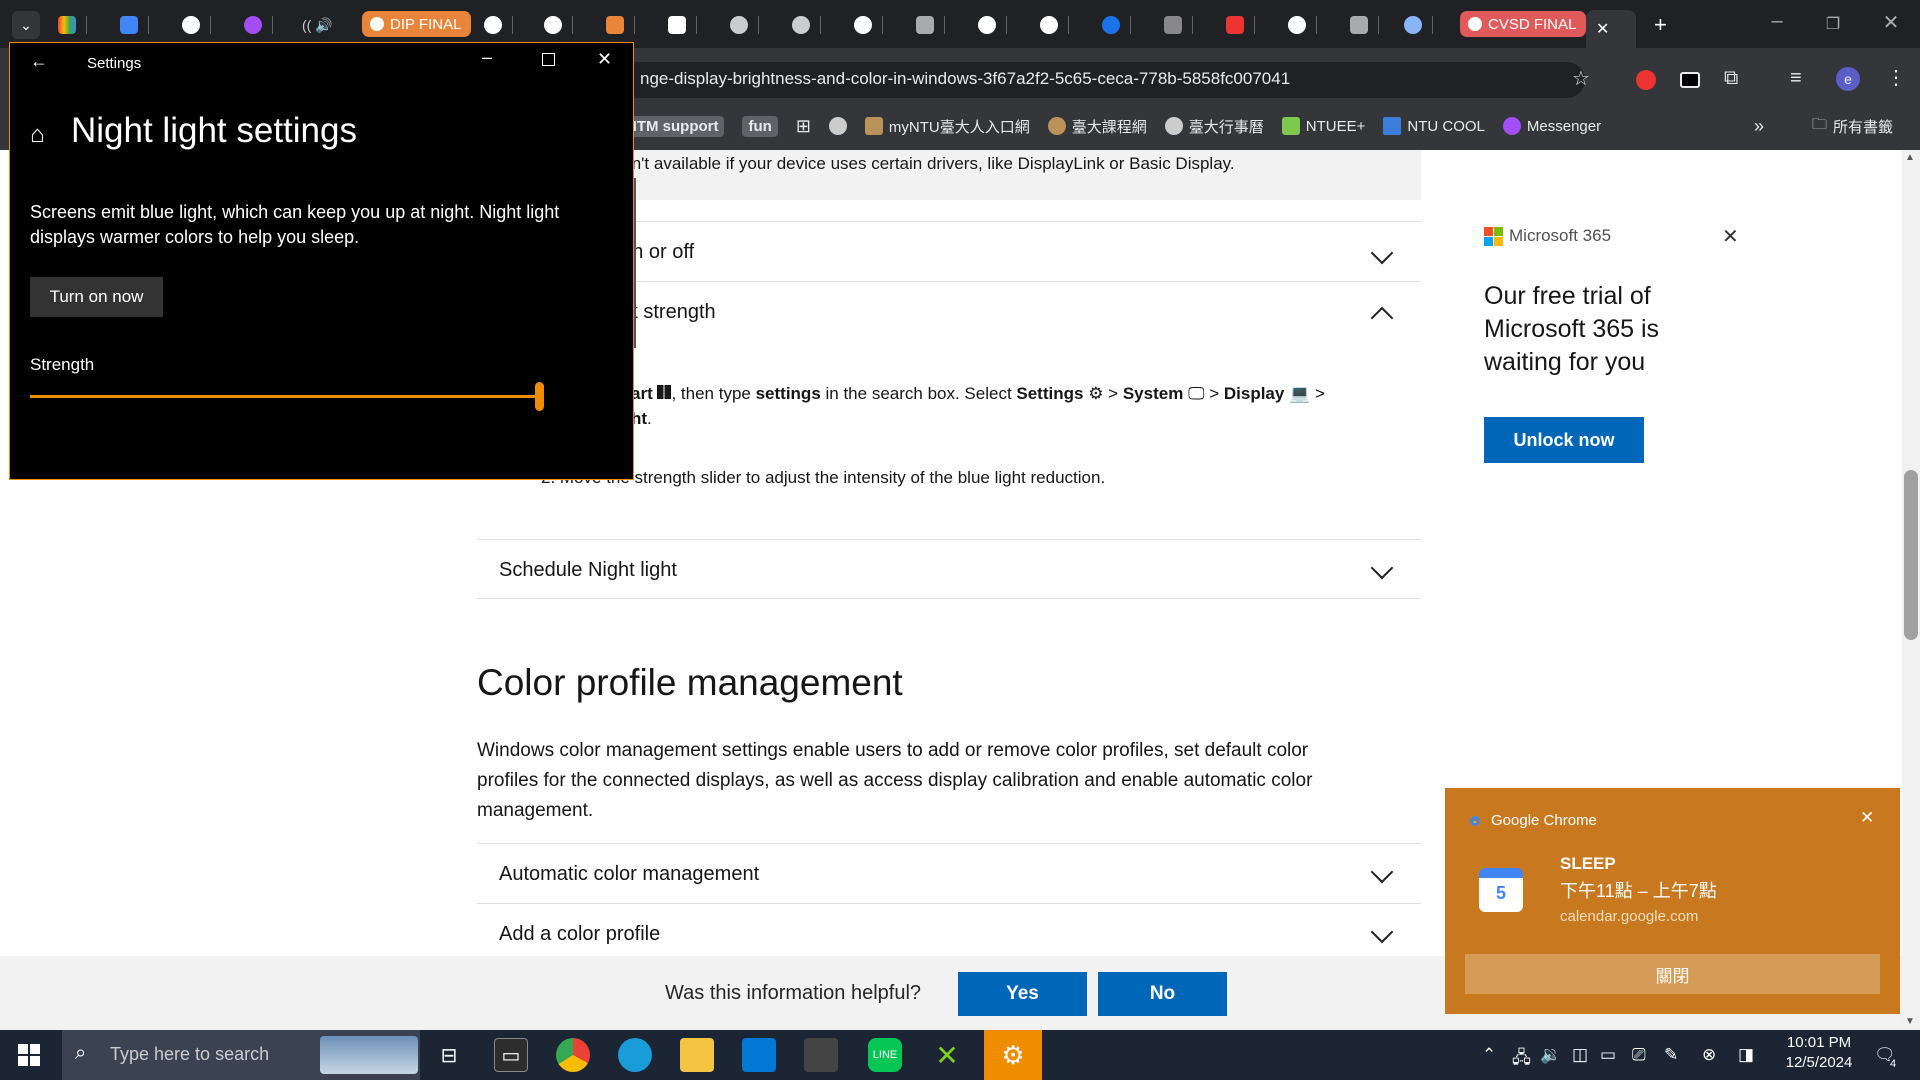 The image size is (1920, 1080). Describe the element at coordinates (548, 59) in the screenshot. I see `maximize-button` at that location.